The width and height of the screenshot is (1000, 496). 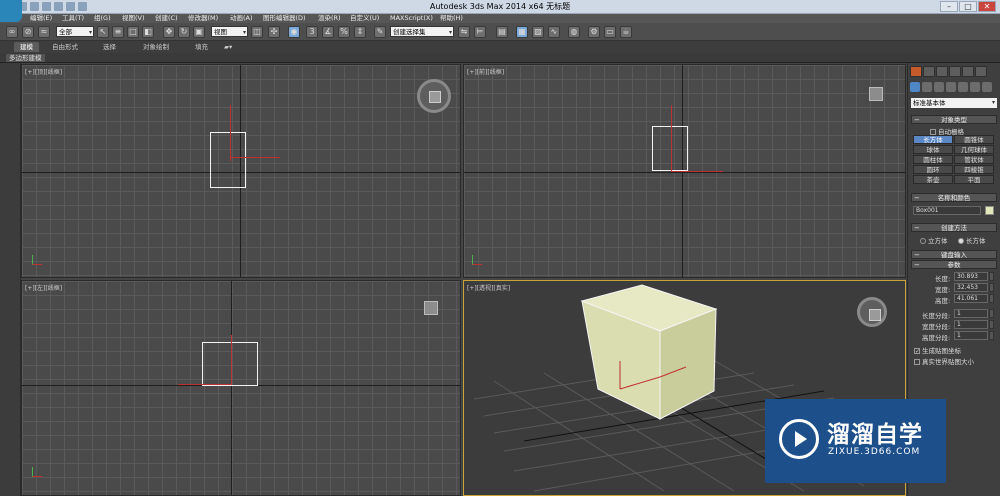 What do you see at coordinates (199, 32) in the screenshot?
I see `select-scale-icon: ▣` at bounding box center [199, 32].